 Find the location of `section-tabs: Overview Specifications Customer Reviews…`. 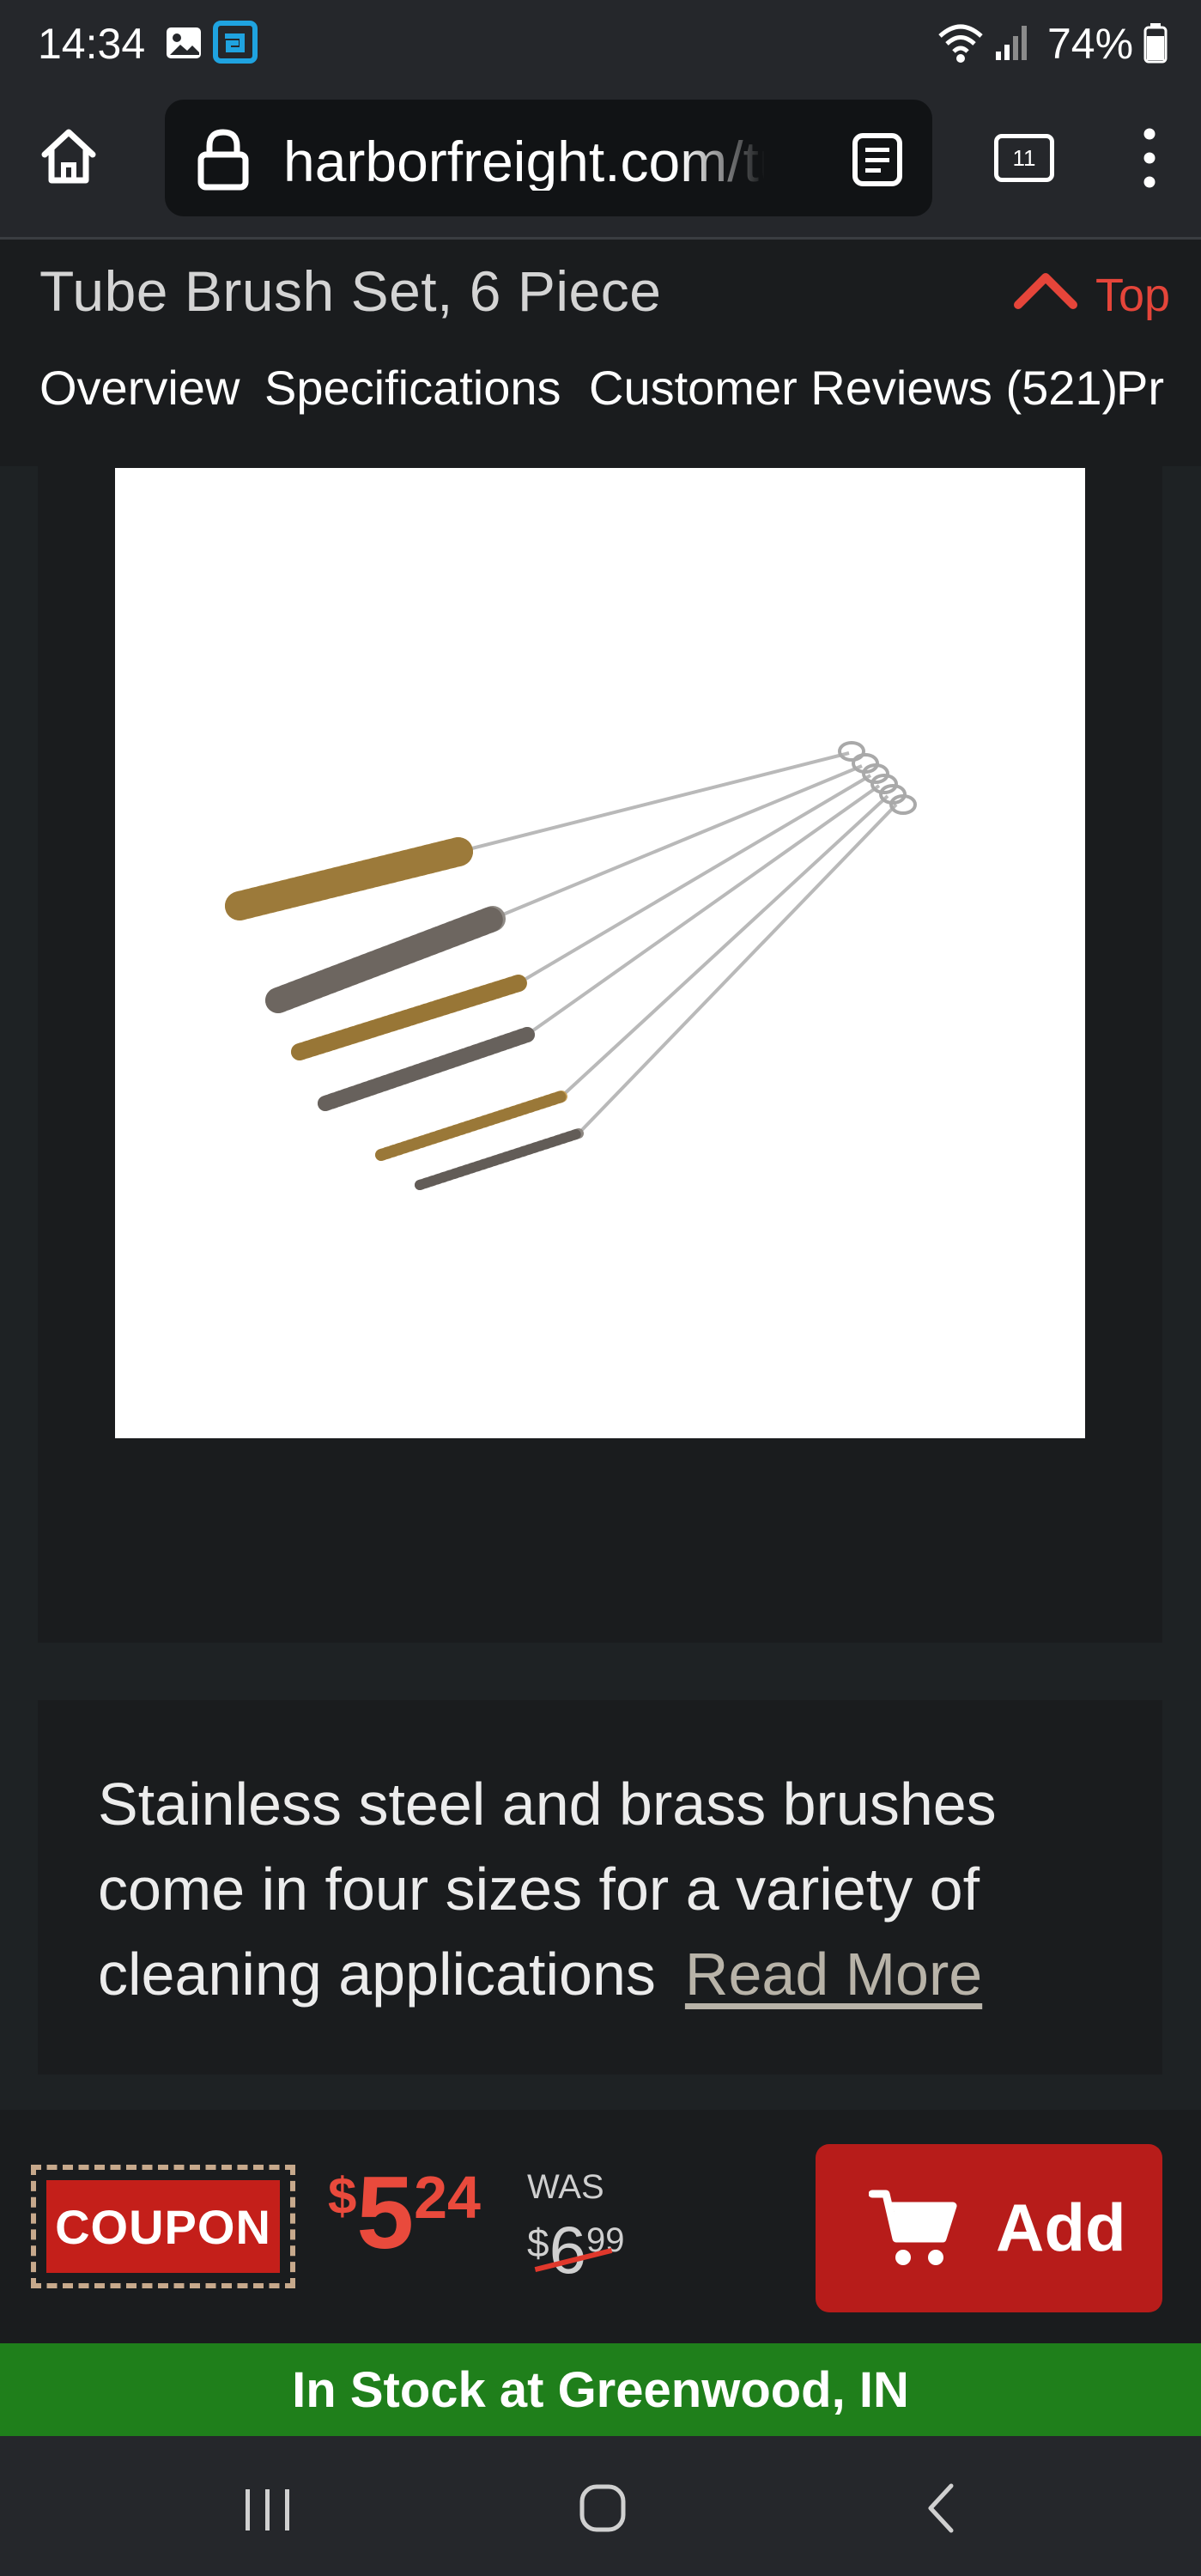

section-tabs: Overview Specifications Customer Reviews… is located at coordinates (601, 407).